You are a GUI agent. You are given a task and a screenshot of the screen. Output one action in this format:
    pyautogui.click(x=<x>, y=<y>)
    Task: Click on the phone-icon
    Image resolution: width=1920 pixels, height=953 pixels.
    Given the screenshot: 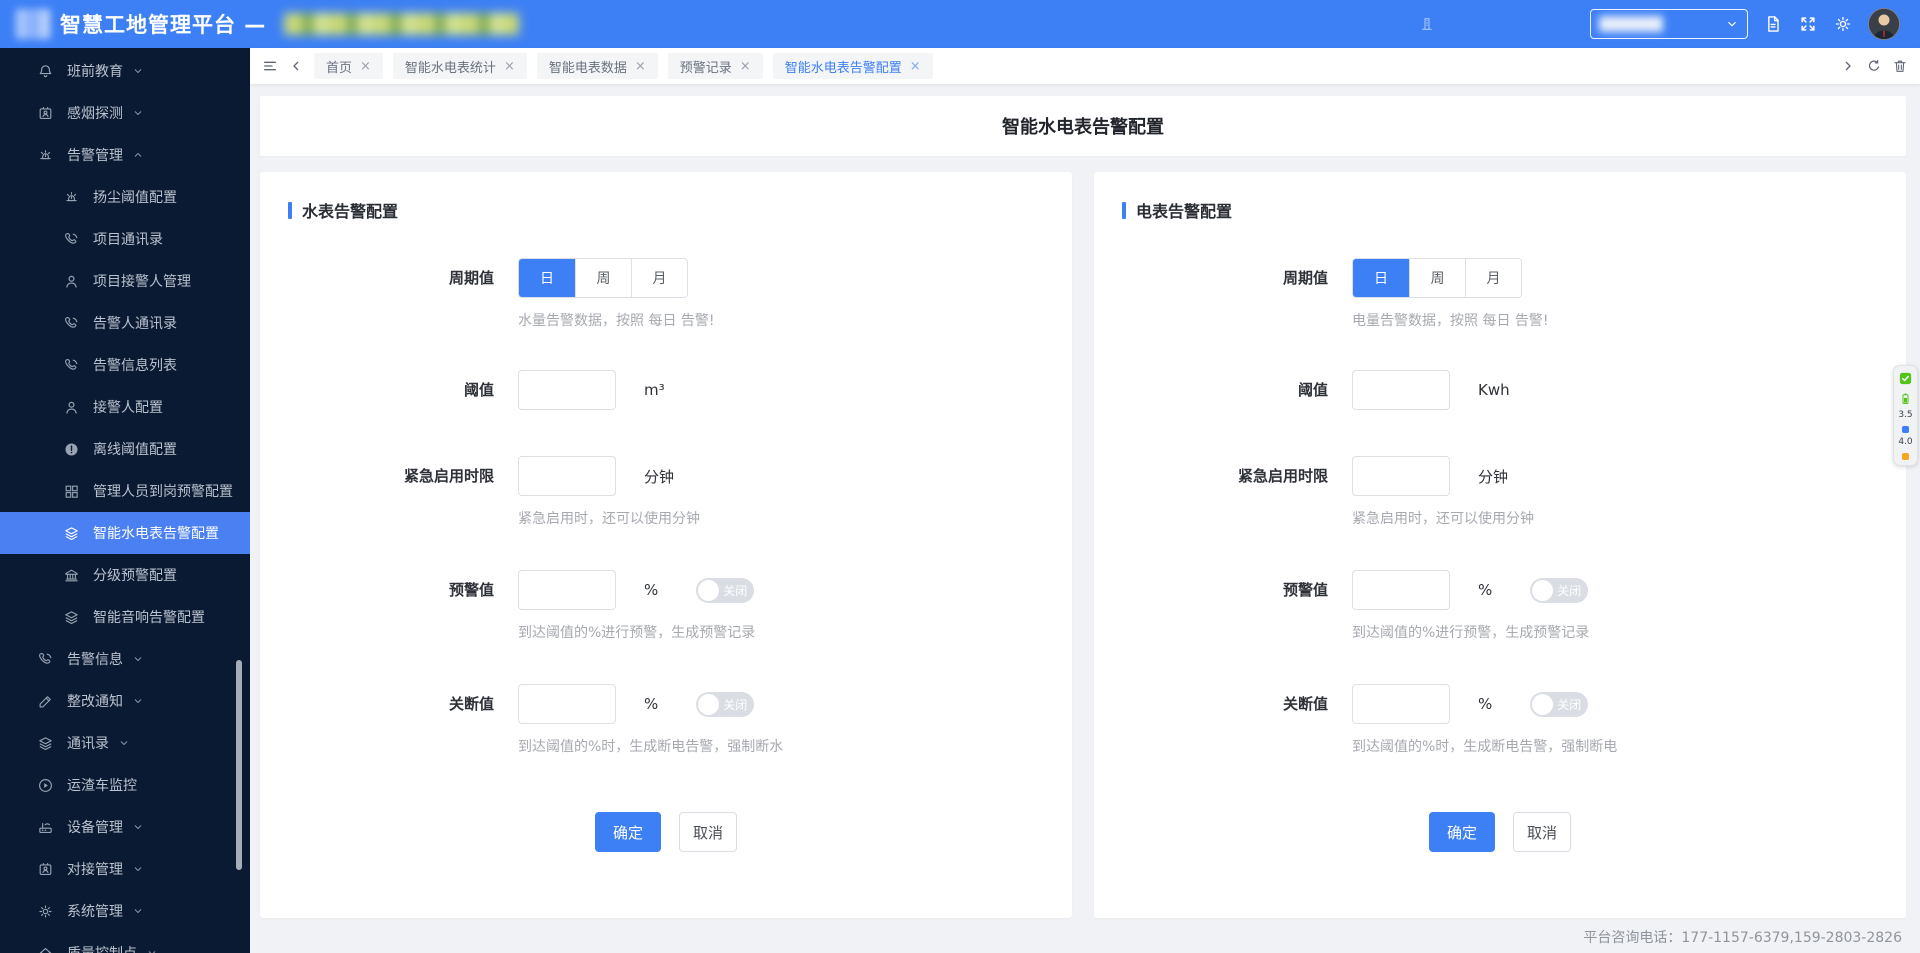 What is the action you would take?
    pyautogui.click(x=71, y=239)
    